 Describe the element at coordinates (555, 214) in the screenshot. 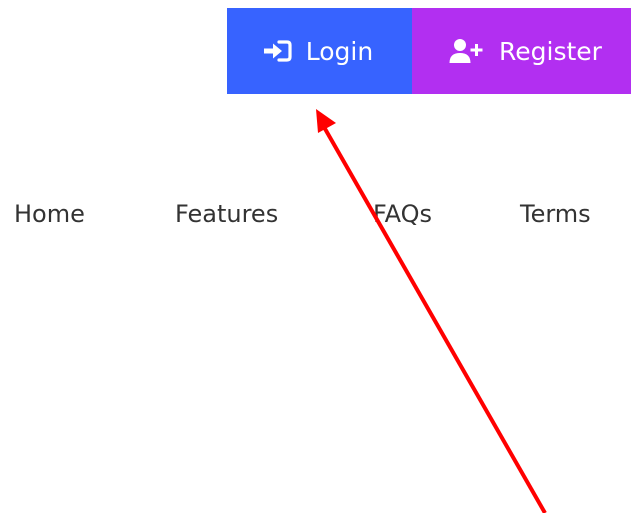

I see `nav-item-terms: Terms` at that location.